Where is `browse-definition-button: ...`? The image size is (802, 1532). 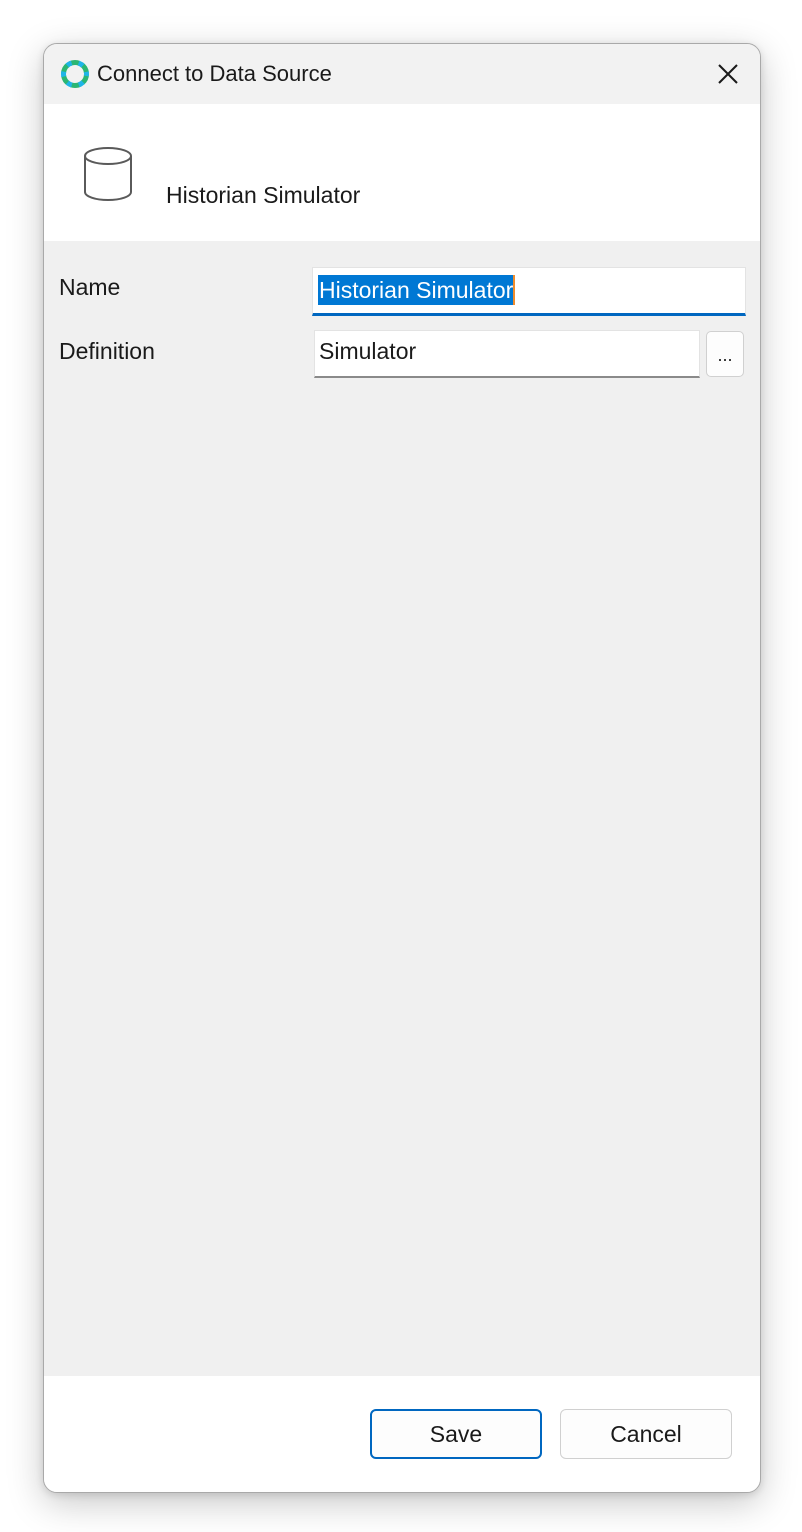
browse-definition-button: ... is located at coordinates (725, 354).